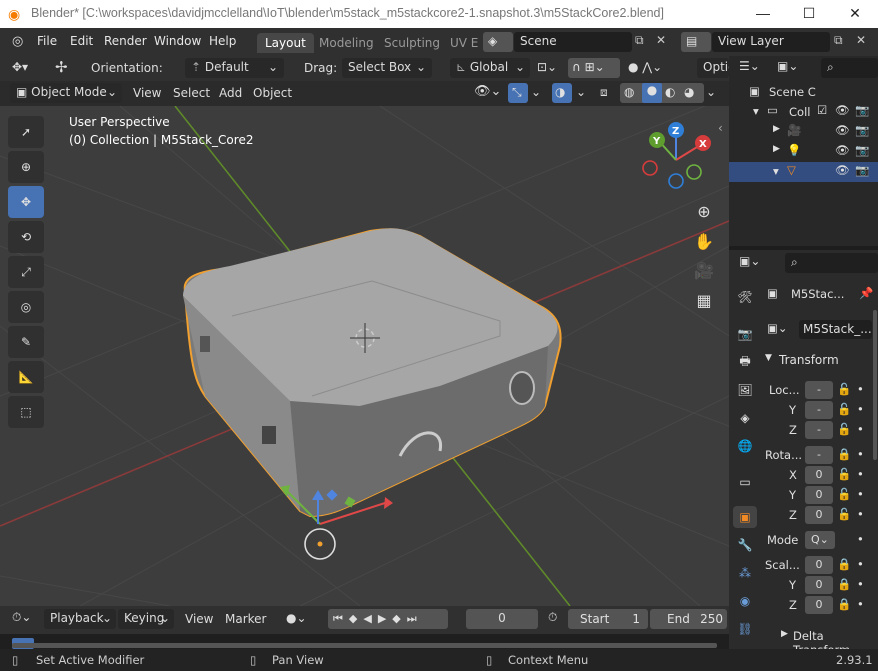  Describe the element at coordinates (487, 91) in the screenshot. I see `visibility-eye-icon: 👁⌄` at that location.